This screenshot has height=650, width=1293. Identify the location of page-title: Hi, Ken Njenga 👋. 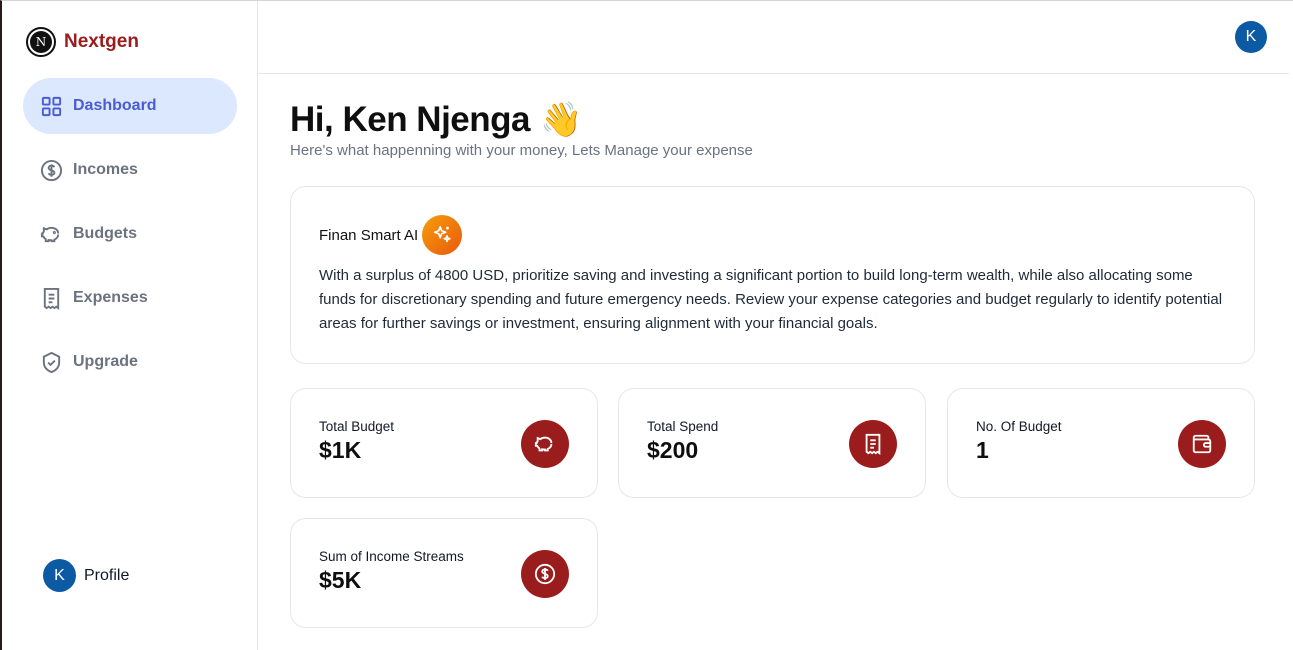
(773, 120).